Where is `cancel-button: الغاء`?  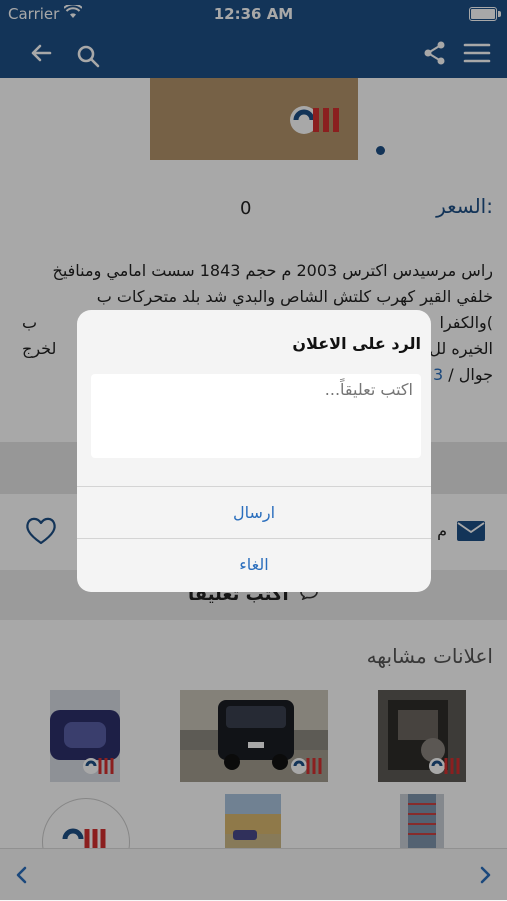
cancel-button: الغاء is located at coordinates (254, 564).